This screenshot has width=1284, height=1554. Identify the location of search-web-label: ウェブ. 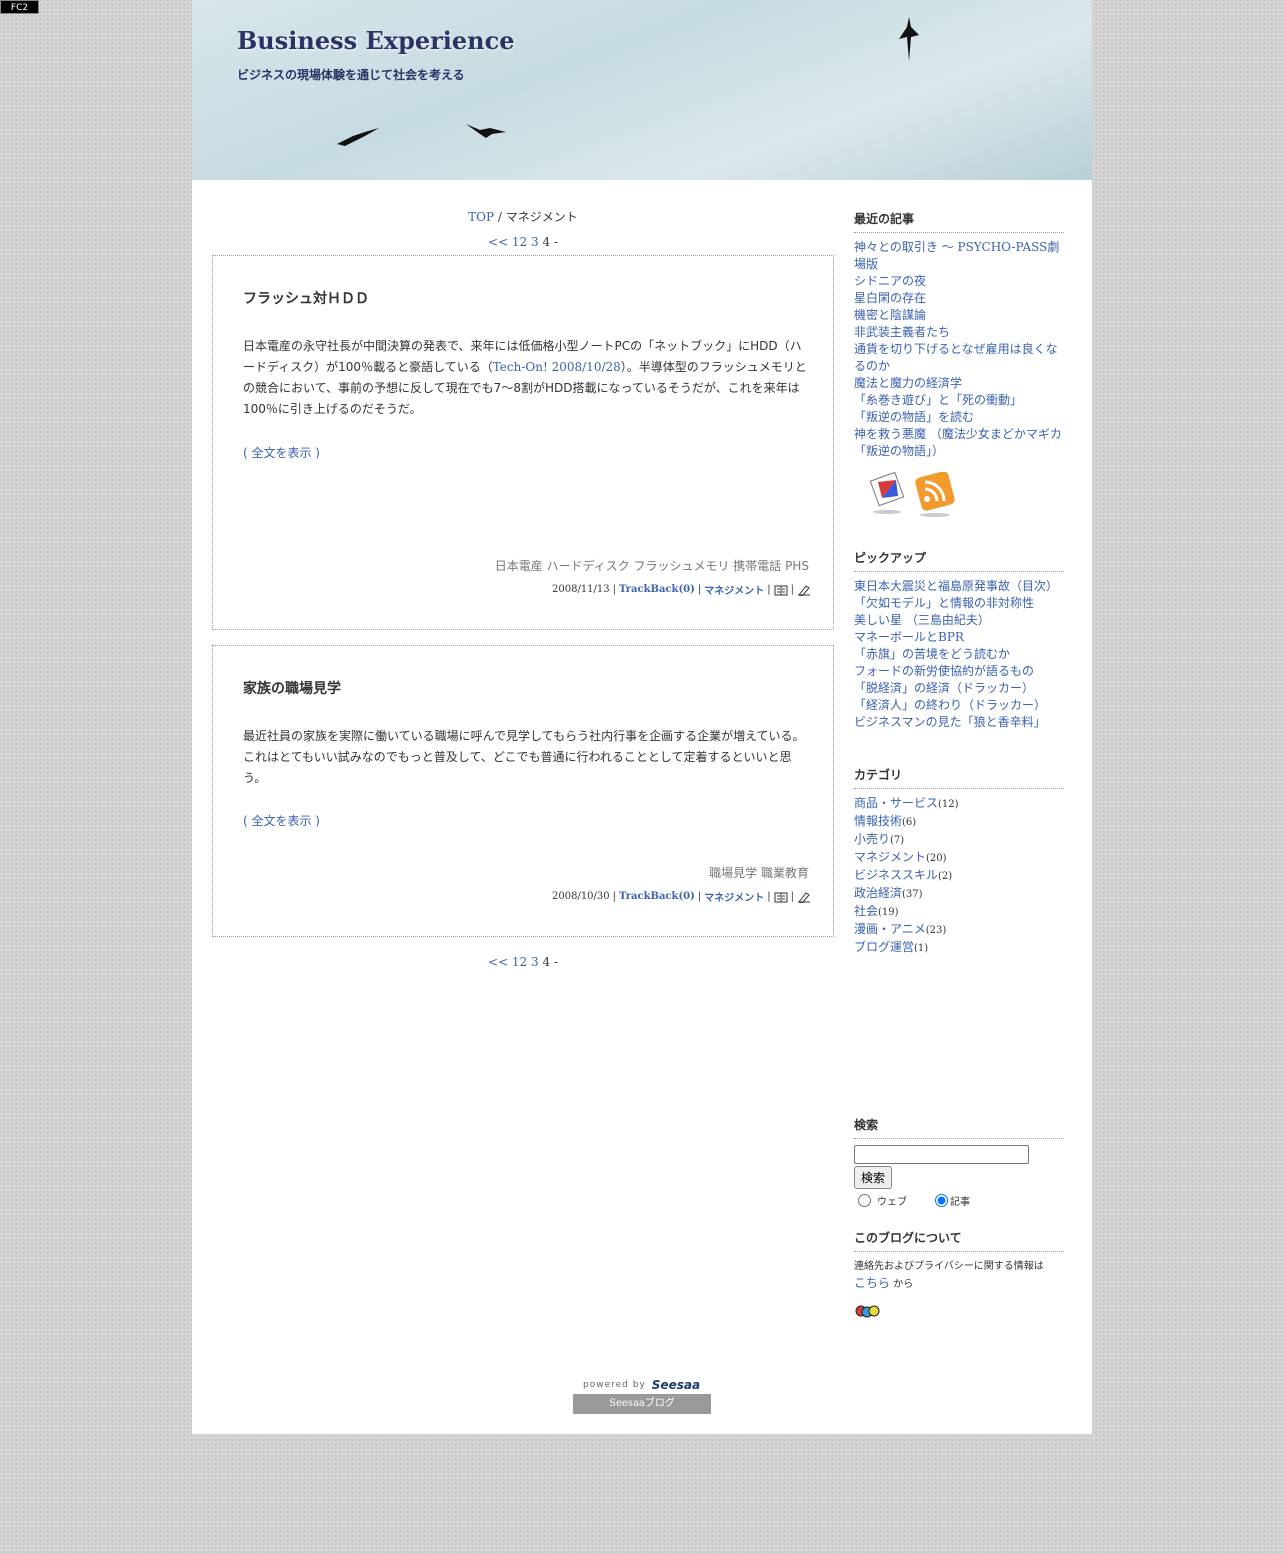
(892, 1202).